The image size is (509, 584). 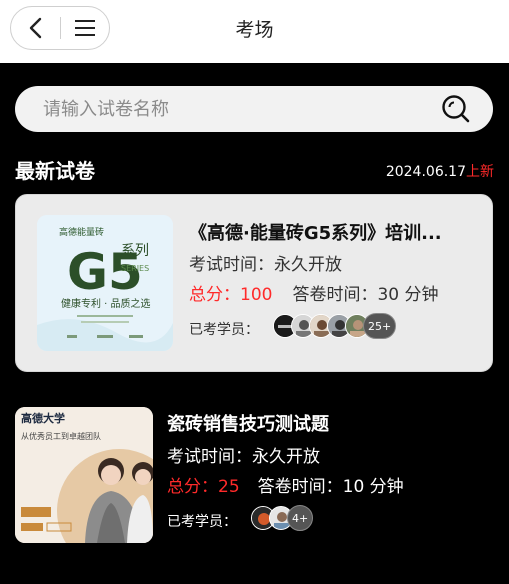 I want to click on update-date: 2024.06.17, so click(x=425, y=172).